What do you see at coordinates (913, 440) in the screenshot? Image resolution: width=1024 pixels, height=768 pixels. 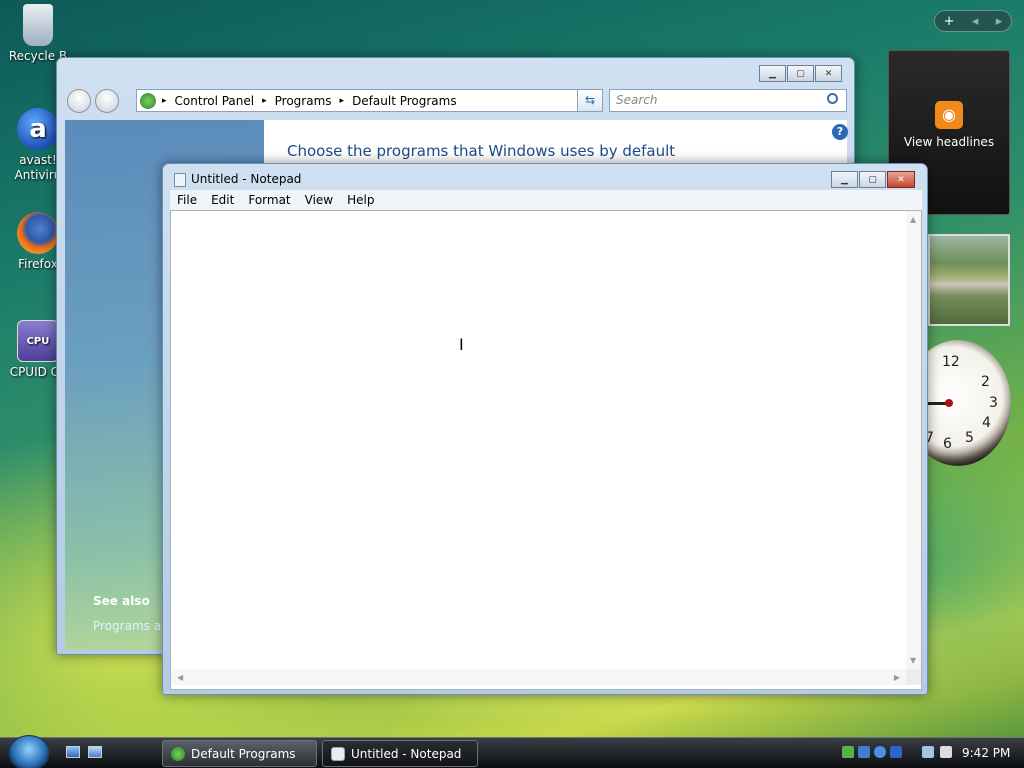 I see `vertical-scrollbar: ▲ ▼` at bounding box center [913, 440].